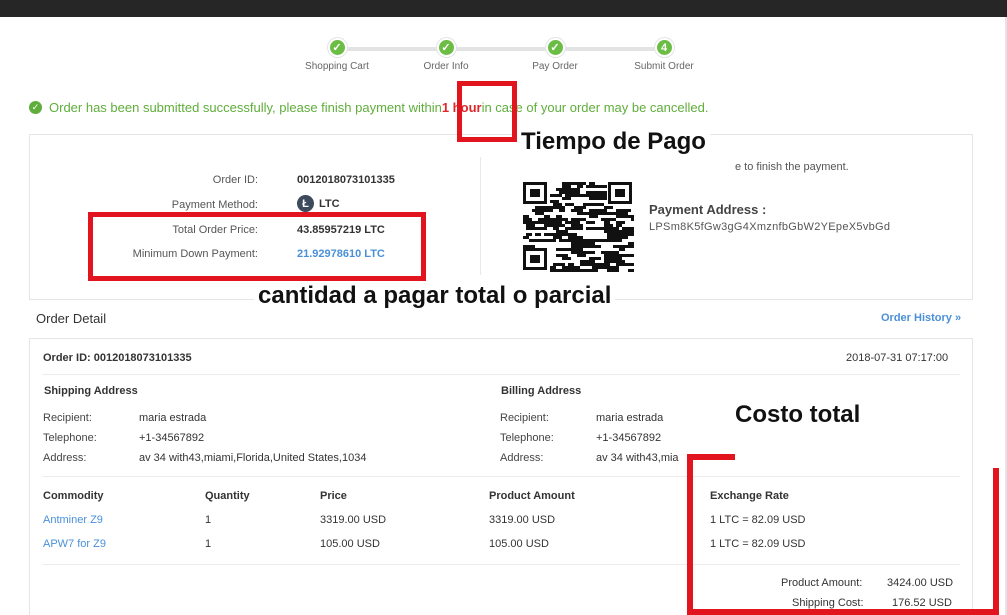 The image size is (1007, 615). What do you see at coordinates (446, 66) in the screenshot?
I see `step-label: Order Info` at bounding box center [446, 66].